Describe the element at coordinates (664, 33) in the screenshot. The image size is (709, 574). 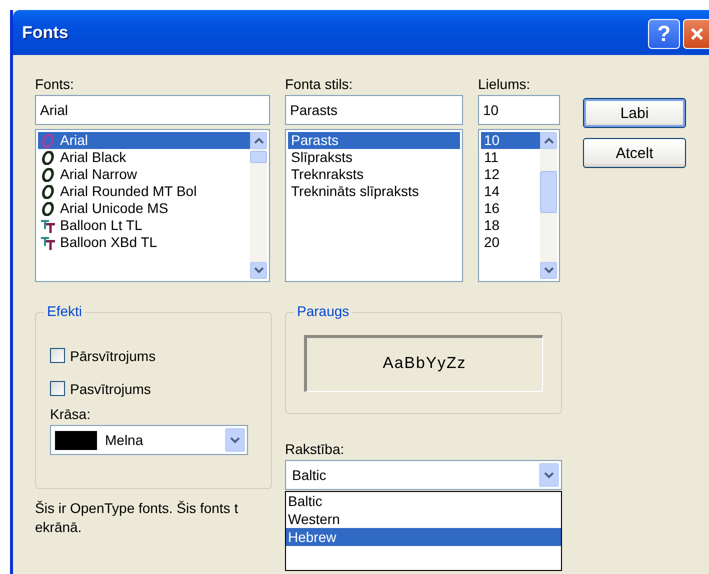
I see `help-button: ?` at that location.